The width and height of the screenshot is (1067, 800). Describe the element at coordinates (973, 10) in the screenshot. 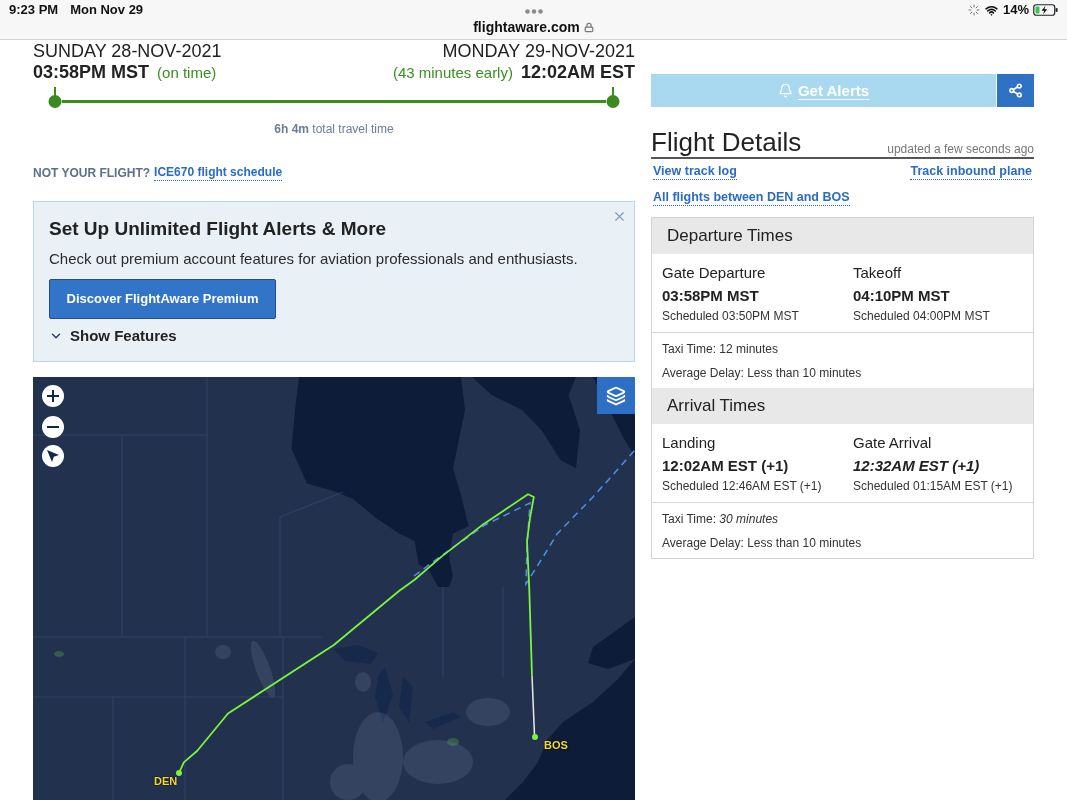

I see `activity-spinner-icon` at that location.